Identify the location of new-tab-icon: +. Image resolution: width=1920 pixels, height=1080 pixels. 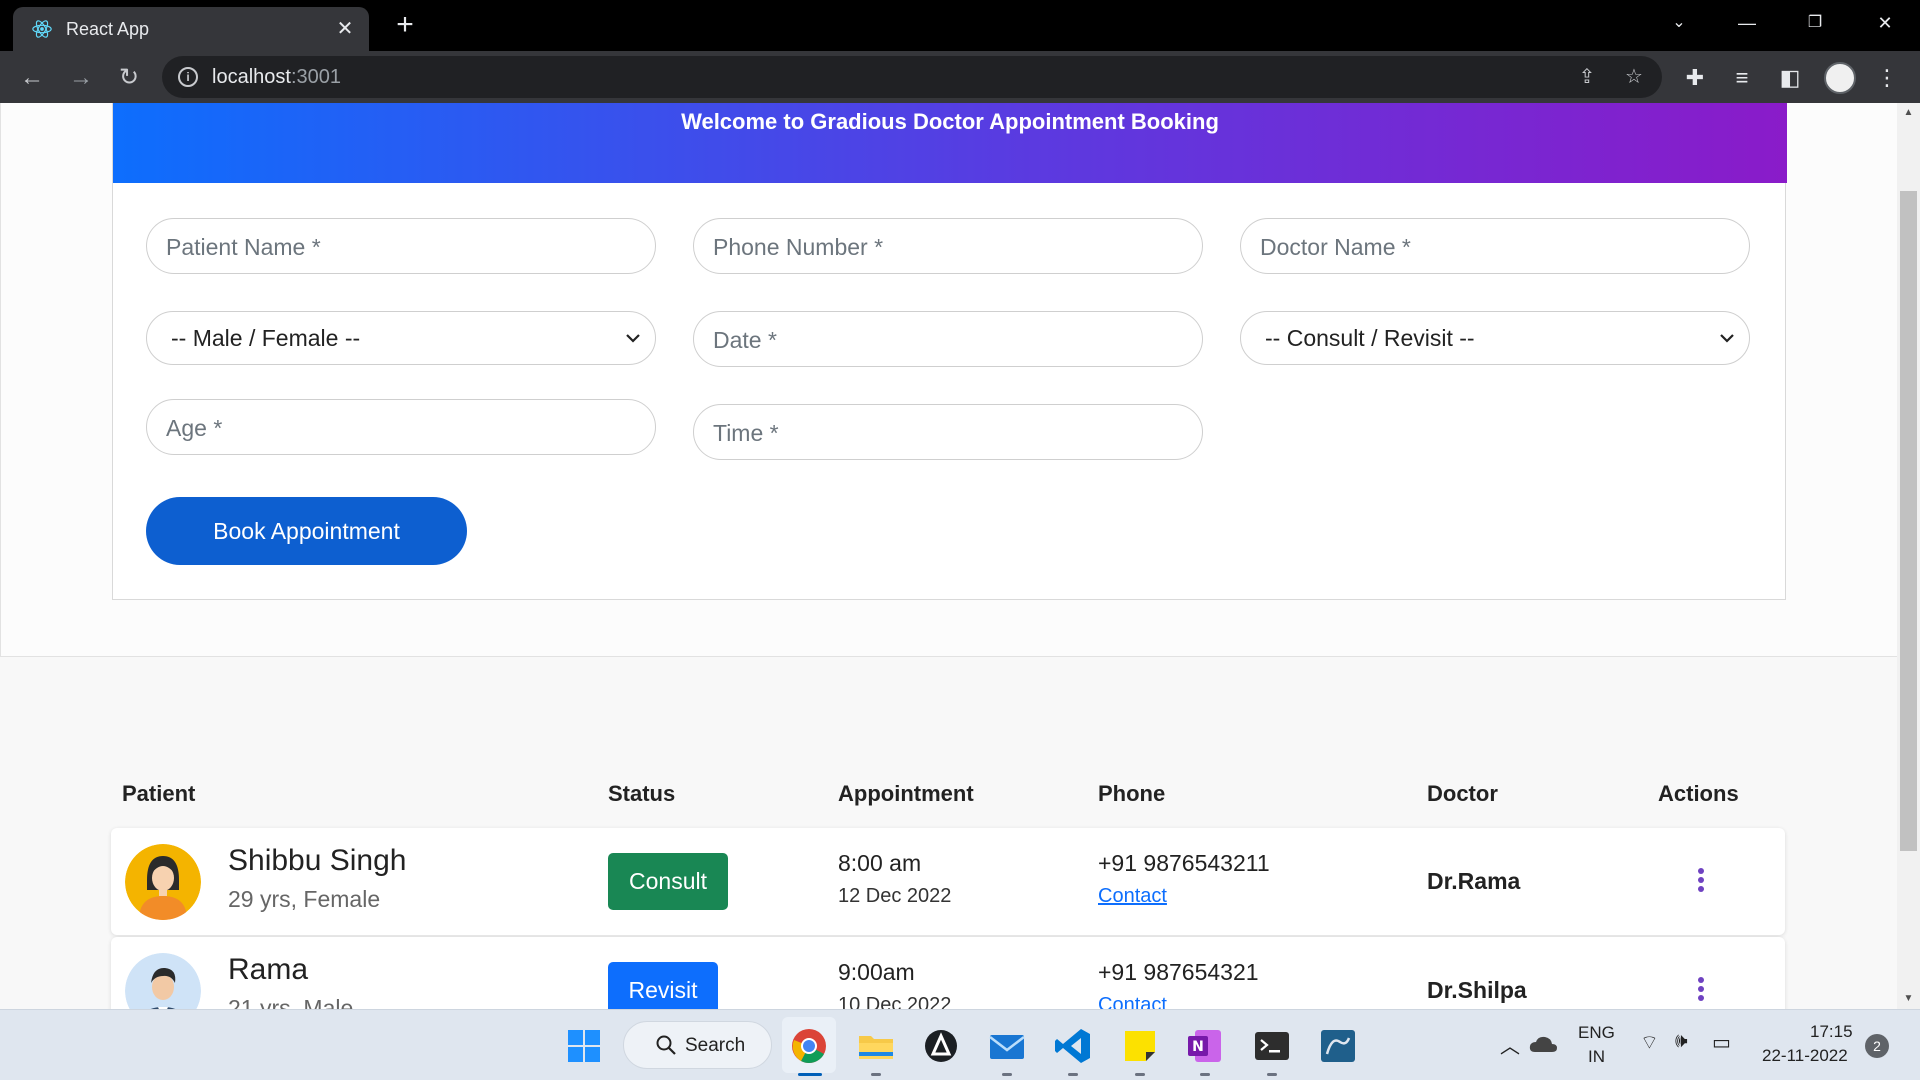
(405, 25).